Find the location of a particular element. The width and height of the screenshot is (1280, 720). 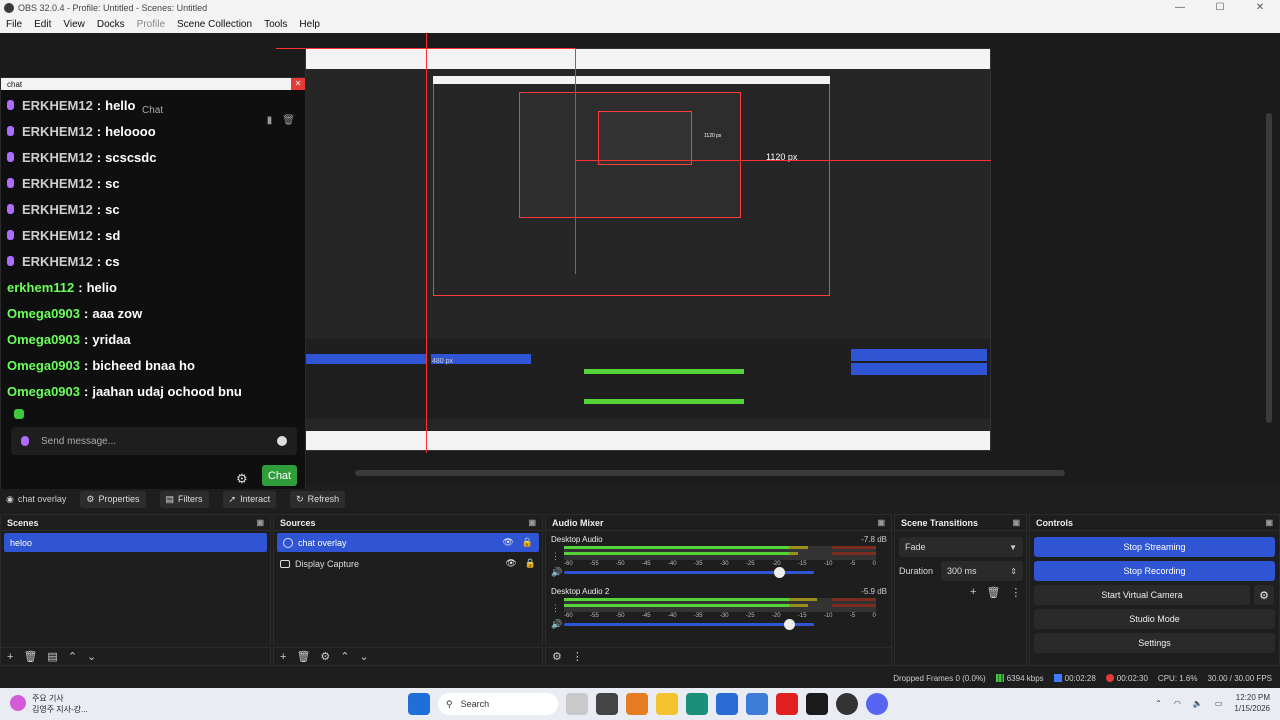

maximize-icon: ☐ is located at coordinates (1220, 7).